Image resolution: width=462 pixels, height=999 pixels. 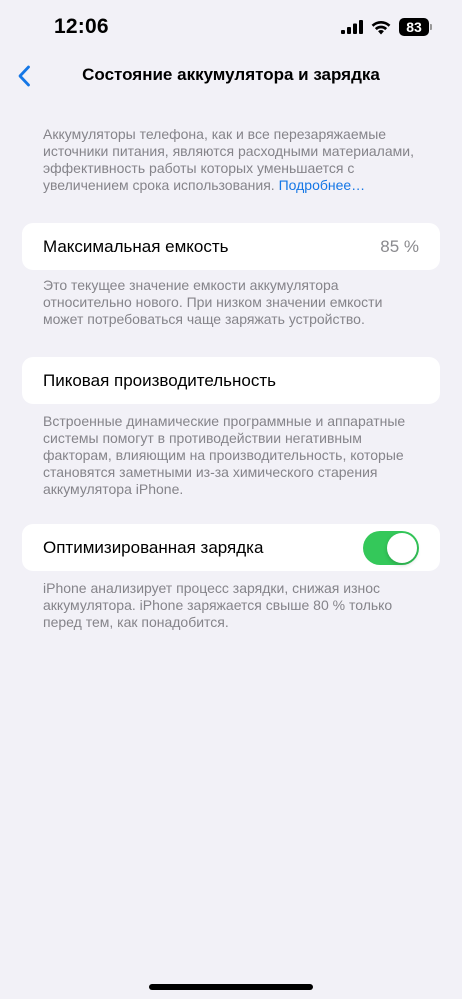 I want to click on wifi-icon, so click(x=381, y=27).